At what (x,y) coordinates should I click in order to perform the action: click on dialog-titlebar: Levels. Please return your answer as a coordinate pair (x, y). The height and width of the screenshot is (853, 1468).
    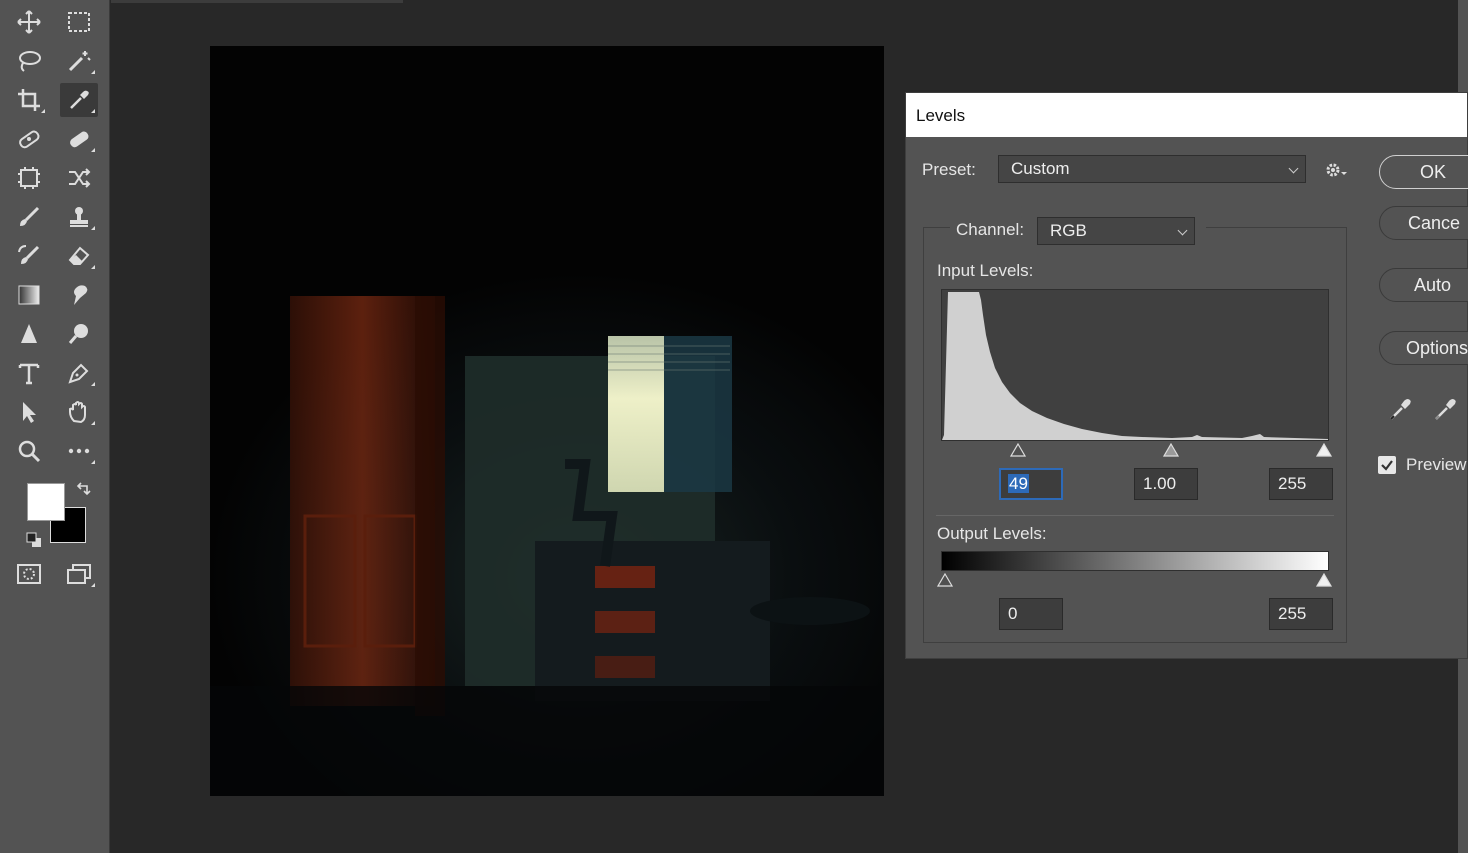
    Looking at the image, I should click on (1186, 115).